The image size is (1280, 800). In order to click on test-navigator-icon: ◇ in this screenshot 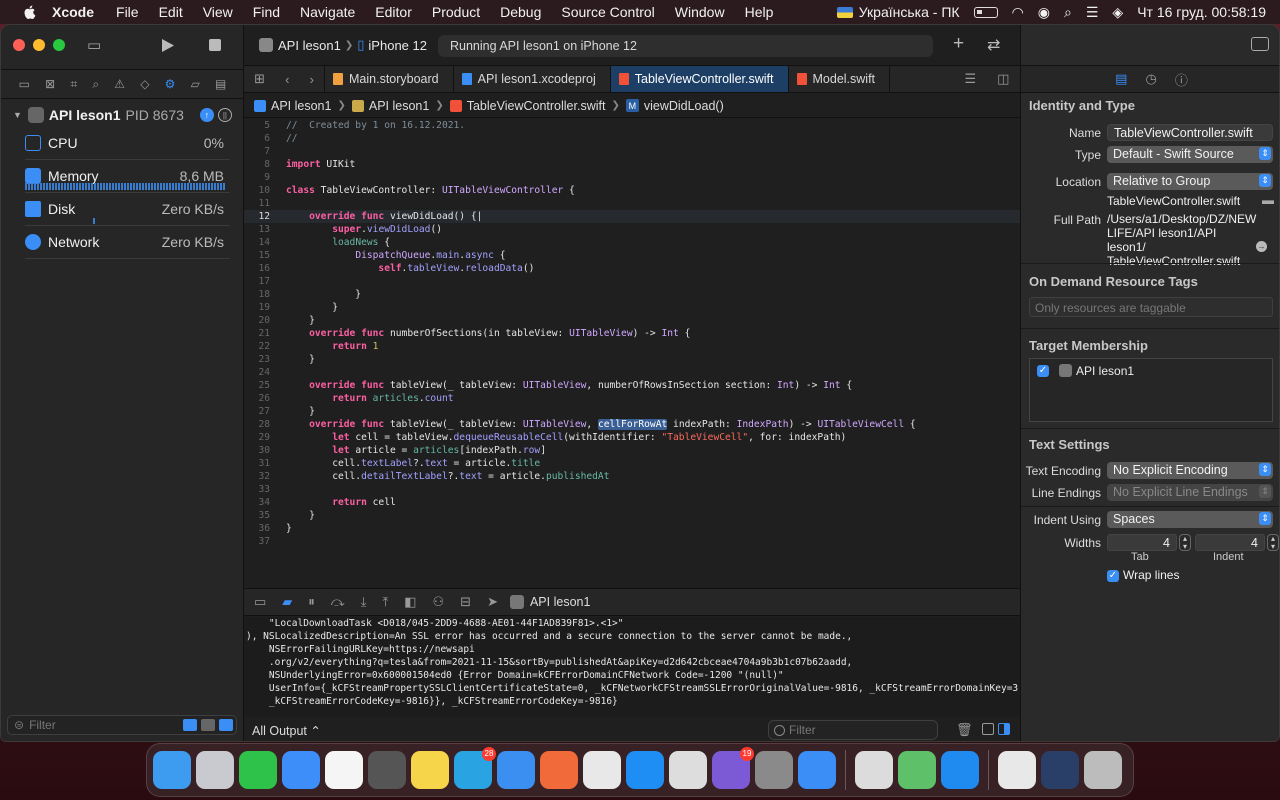, I will do `click(144, 84)`.